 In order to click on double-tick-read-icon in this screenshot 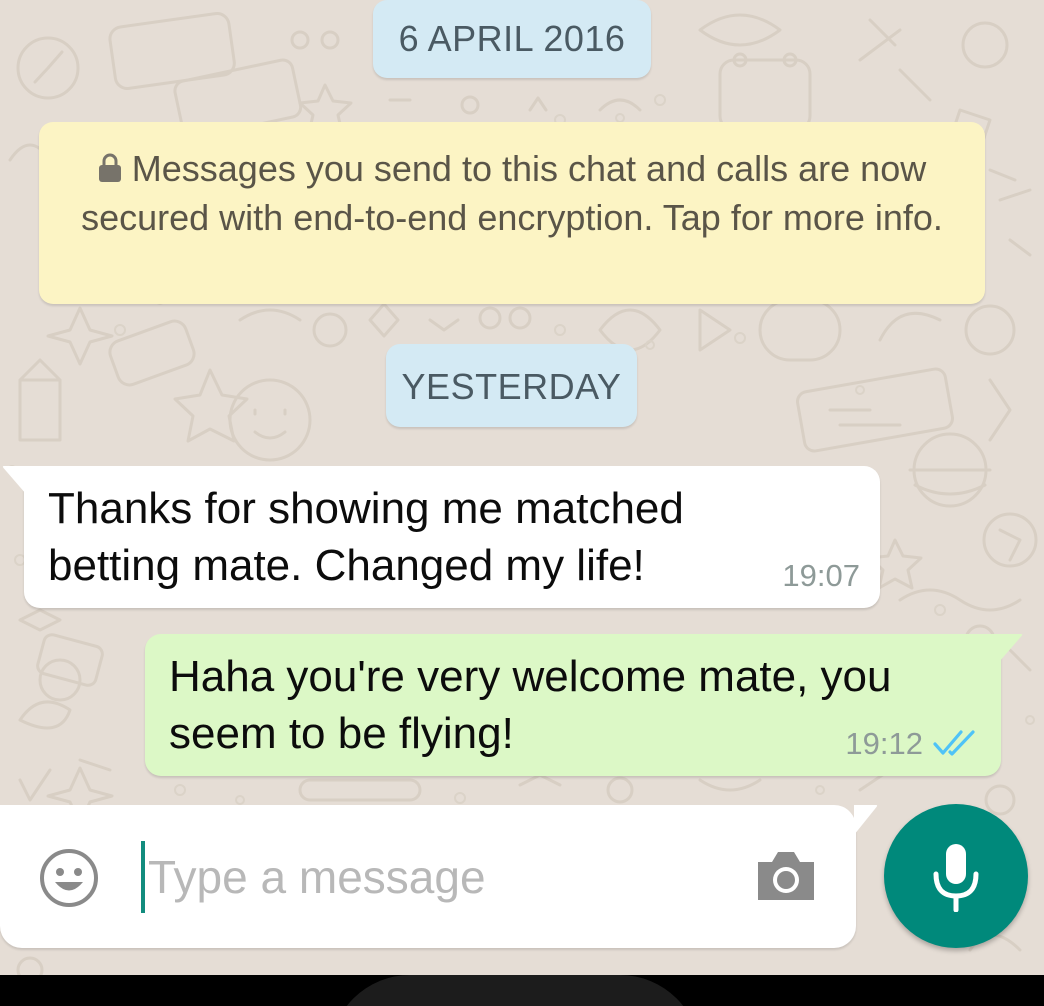, I will do `click(954, 743)`.